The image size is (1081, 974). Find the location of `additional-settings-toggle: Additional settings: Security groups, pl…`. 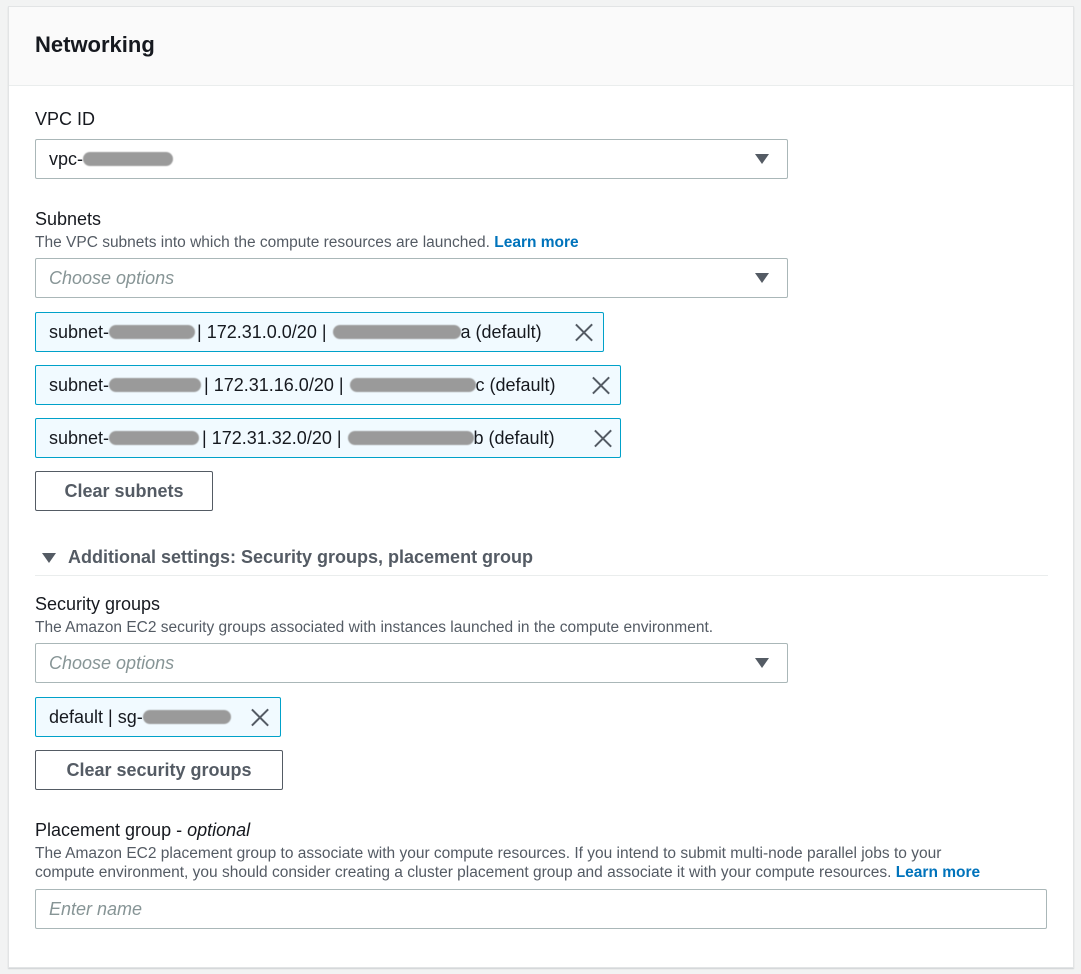

additional-settings-toggle: Additional settings: Security groups, pl… is located at coordinates (300, 557).